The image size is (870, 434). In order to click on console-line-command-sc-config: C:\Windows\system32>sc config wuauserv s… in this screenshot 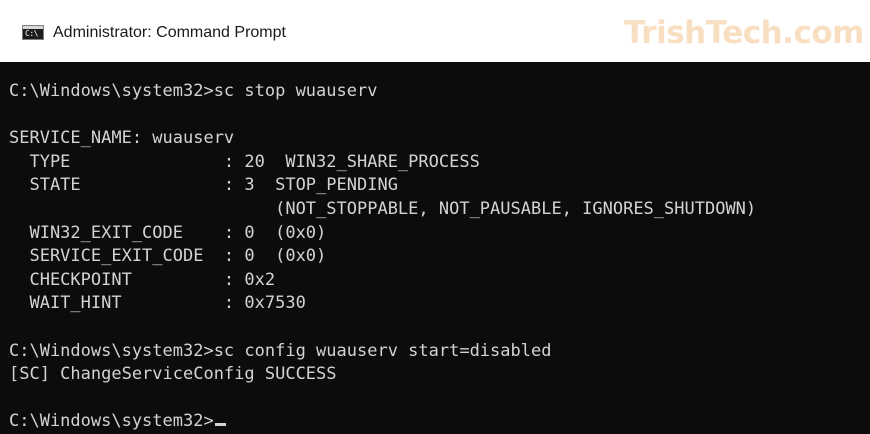, I will do `click(280, 350)`.